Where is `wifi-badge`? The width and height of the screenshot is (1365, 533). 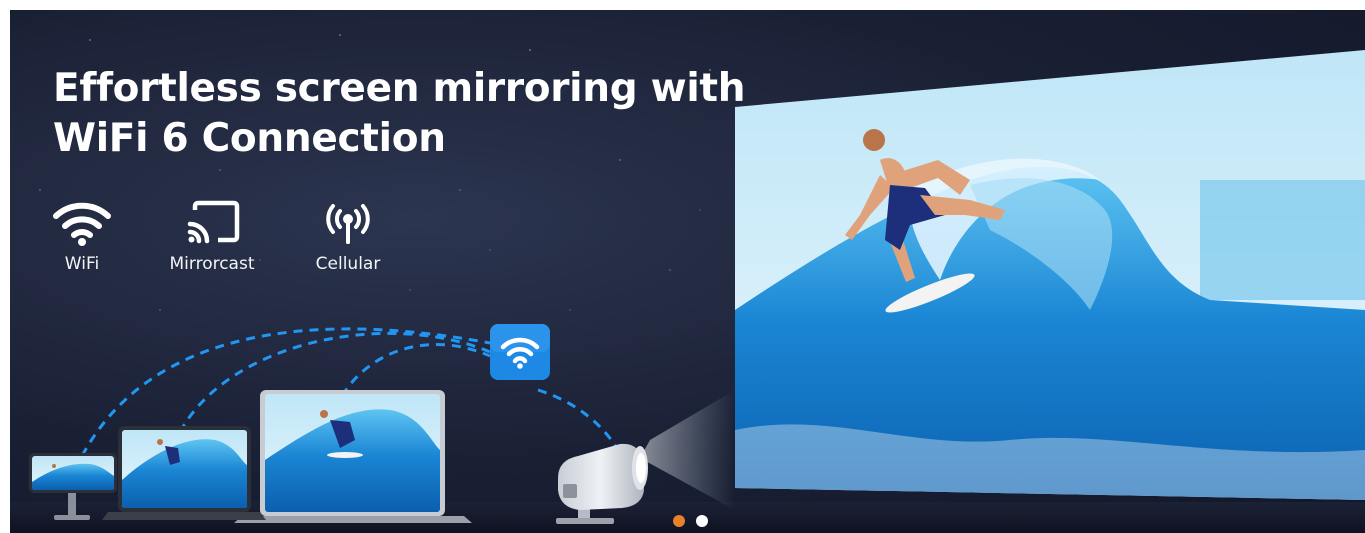 wifi-badge is located at coordinates (520, 352).